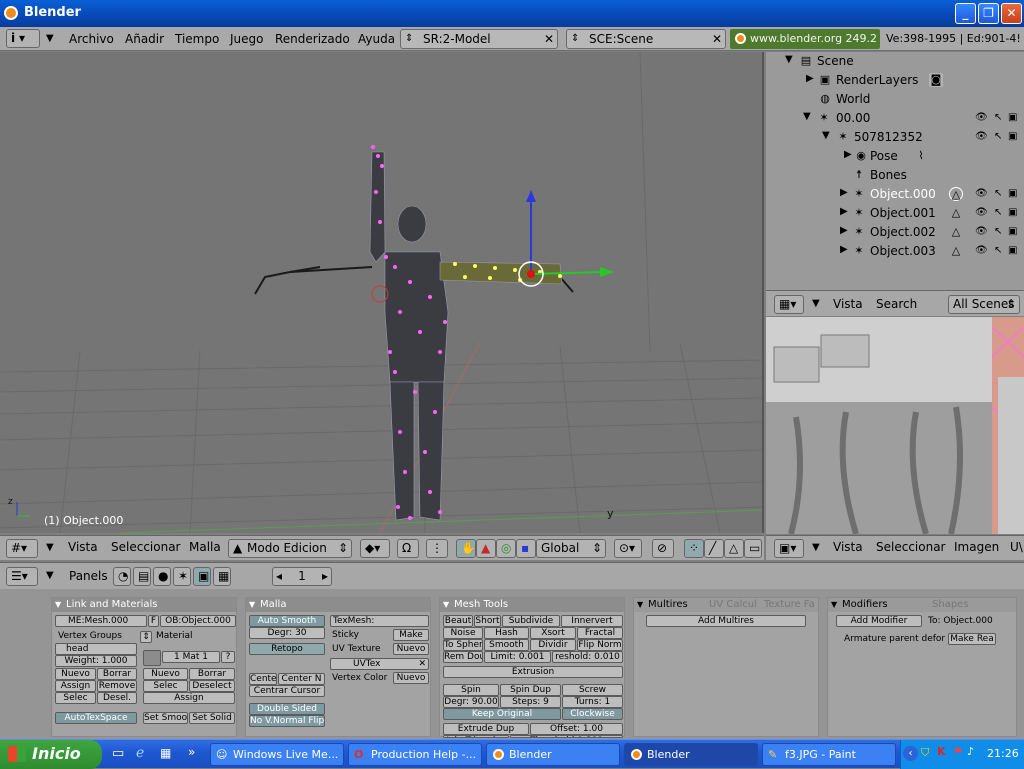  Describe the element at coordinates (829, 754) in the screenshot. I see `task-paint: ✎ f3.JPG - Paint` at that location.